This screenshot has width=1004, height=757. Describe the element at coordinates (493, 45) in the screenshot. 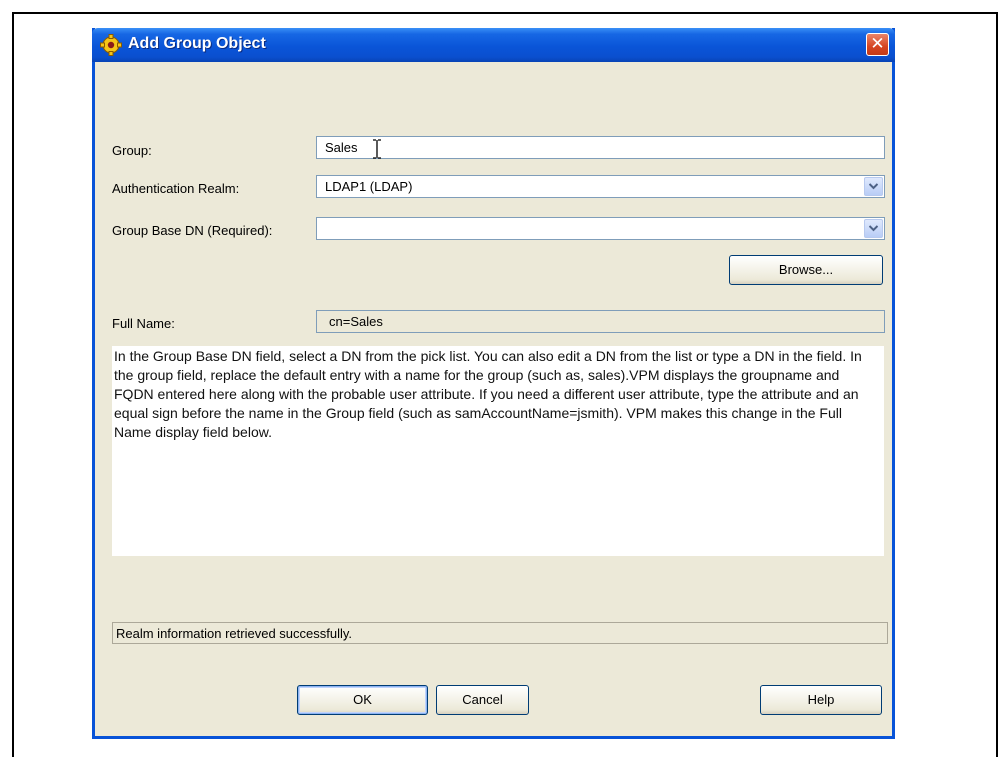

I see `title-bar: Add Group Object ✕` at that location.